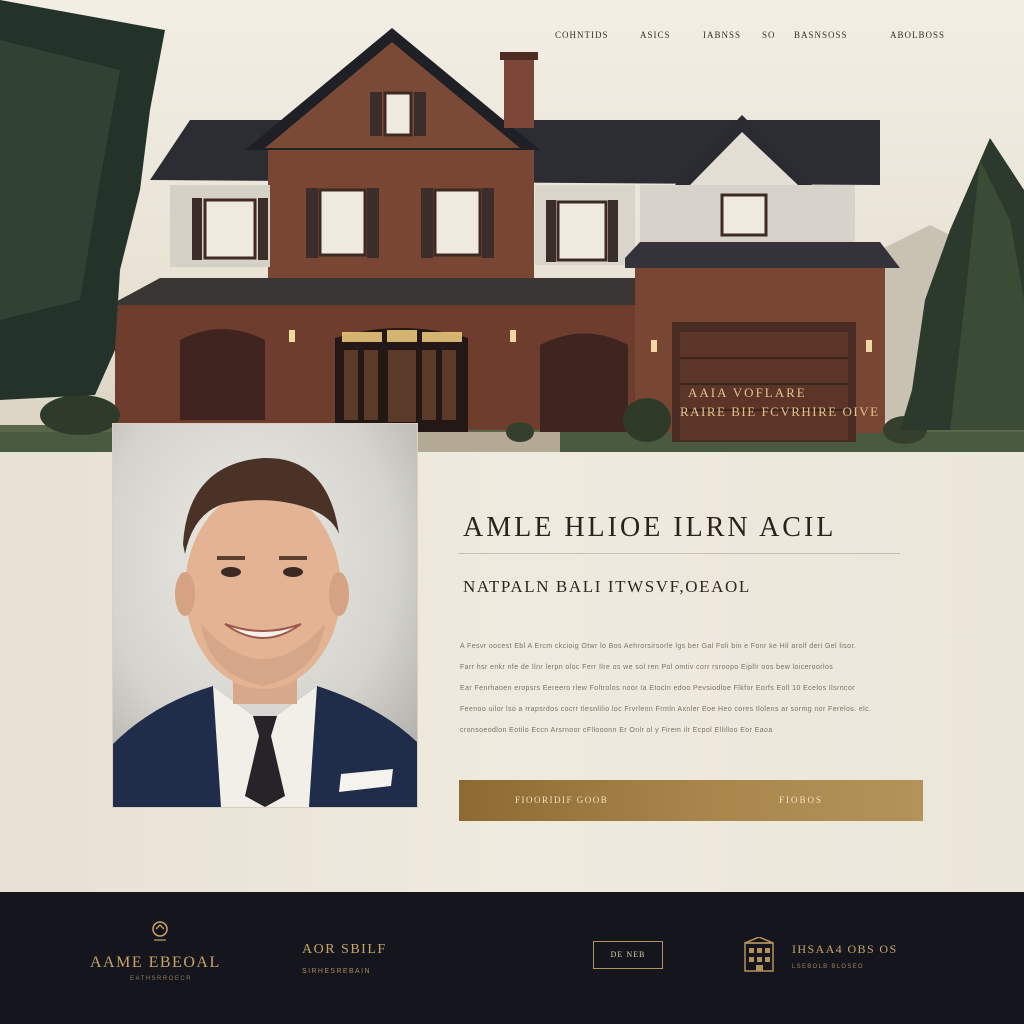  I want to click on footer-section-subtitle: SIRHESREBAIN, so click(336, 971).